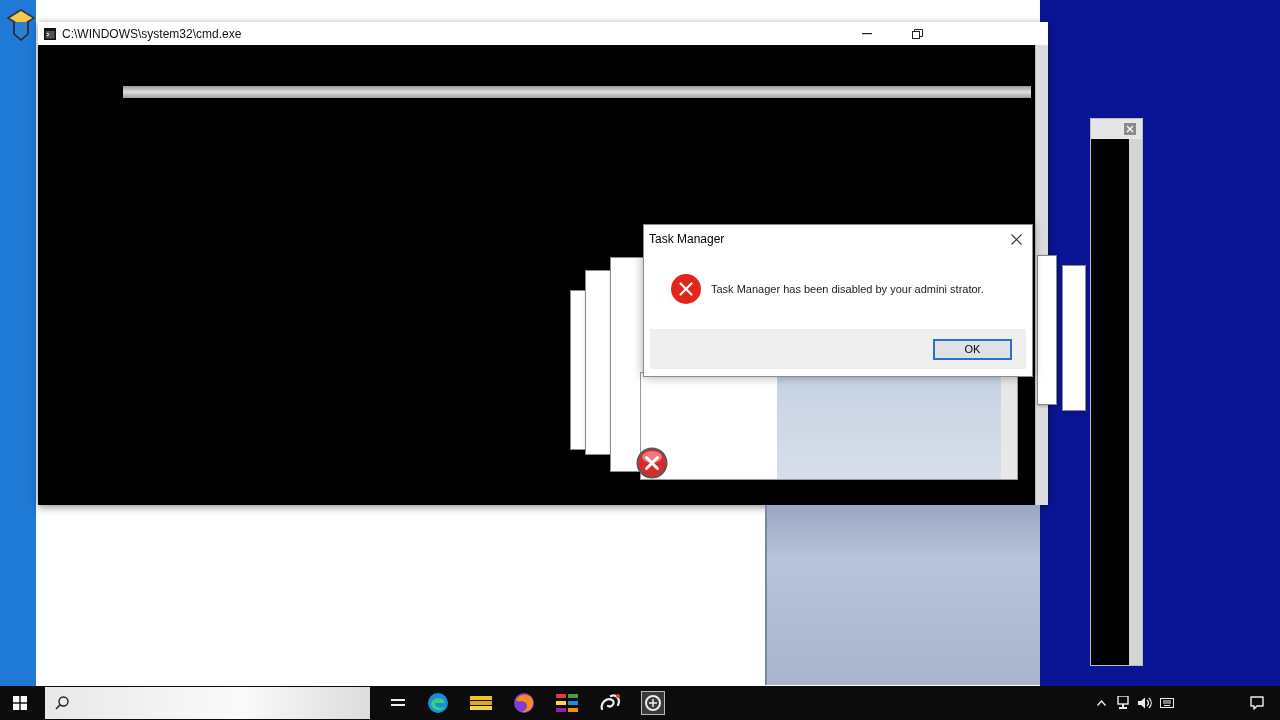 This screenshot has width=1280, height=720. Describe the element at coordinates (866, 33) in the screenshot. I see `minimize-icon` at that location.